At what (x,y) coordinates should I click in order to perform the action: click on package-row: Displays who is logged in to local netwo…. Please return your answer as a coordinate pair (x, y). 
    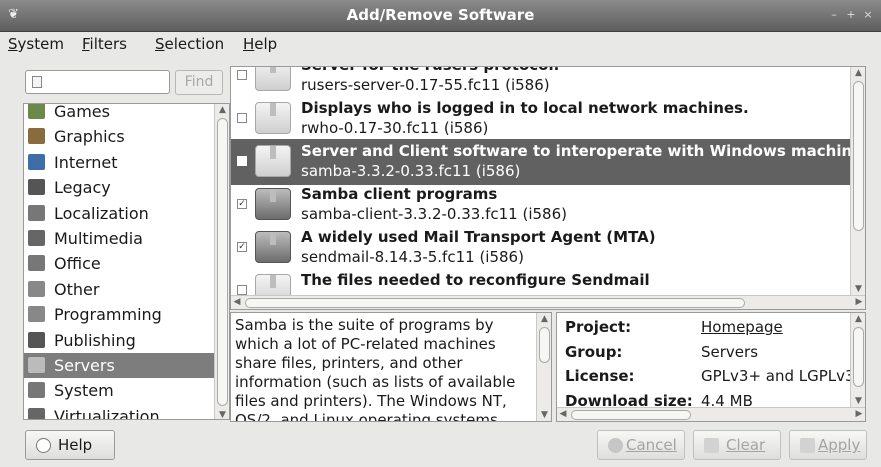
    Looking at the image, I should click on (548, 119).